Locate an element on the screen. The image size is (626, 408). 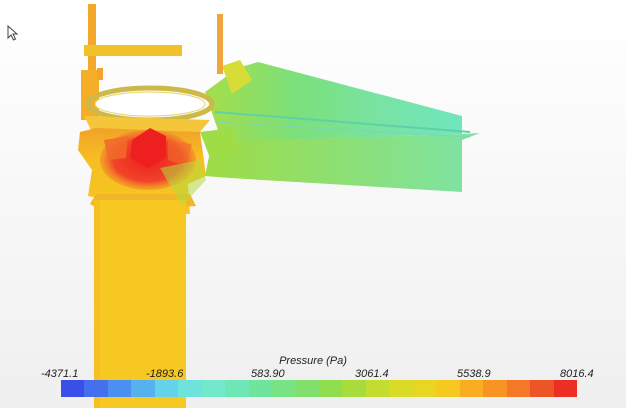
inlet-pipe-bottom is located at coordinates (133, 50).